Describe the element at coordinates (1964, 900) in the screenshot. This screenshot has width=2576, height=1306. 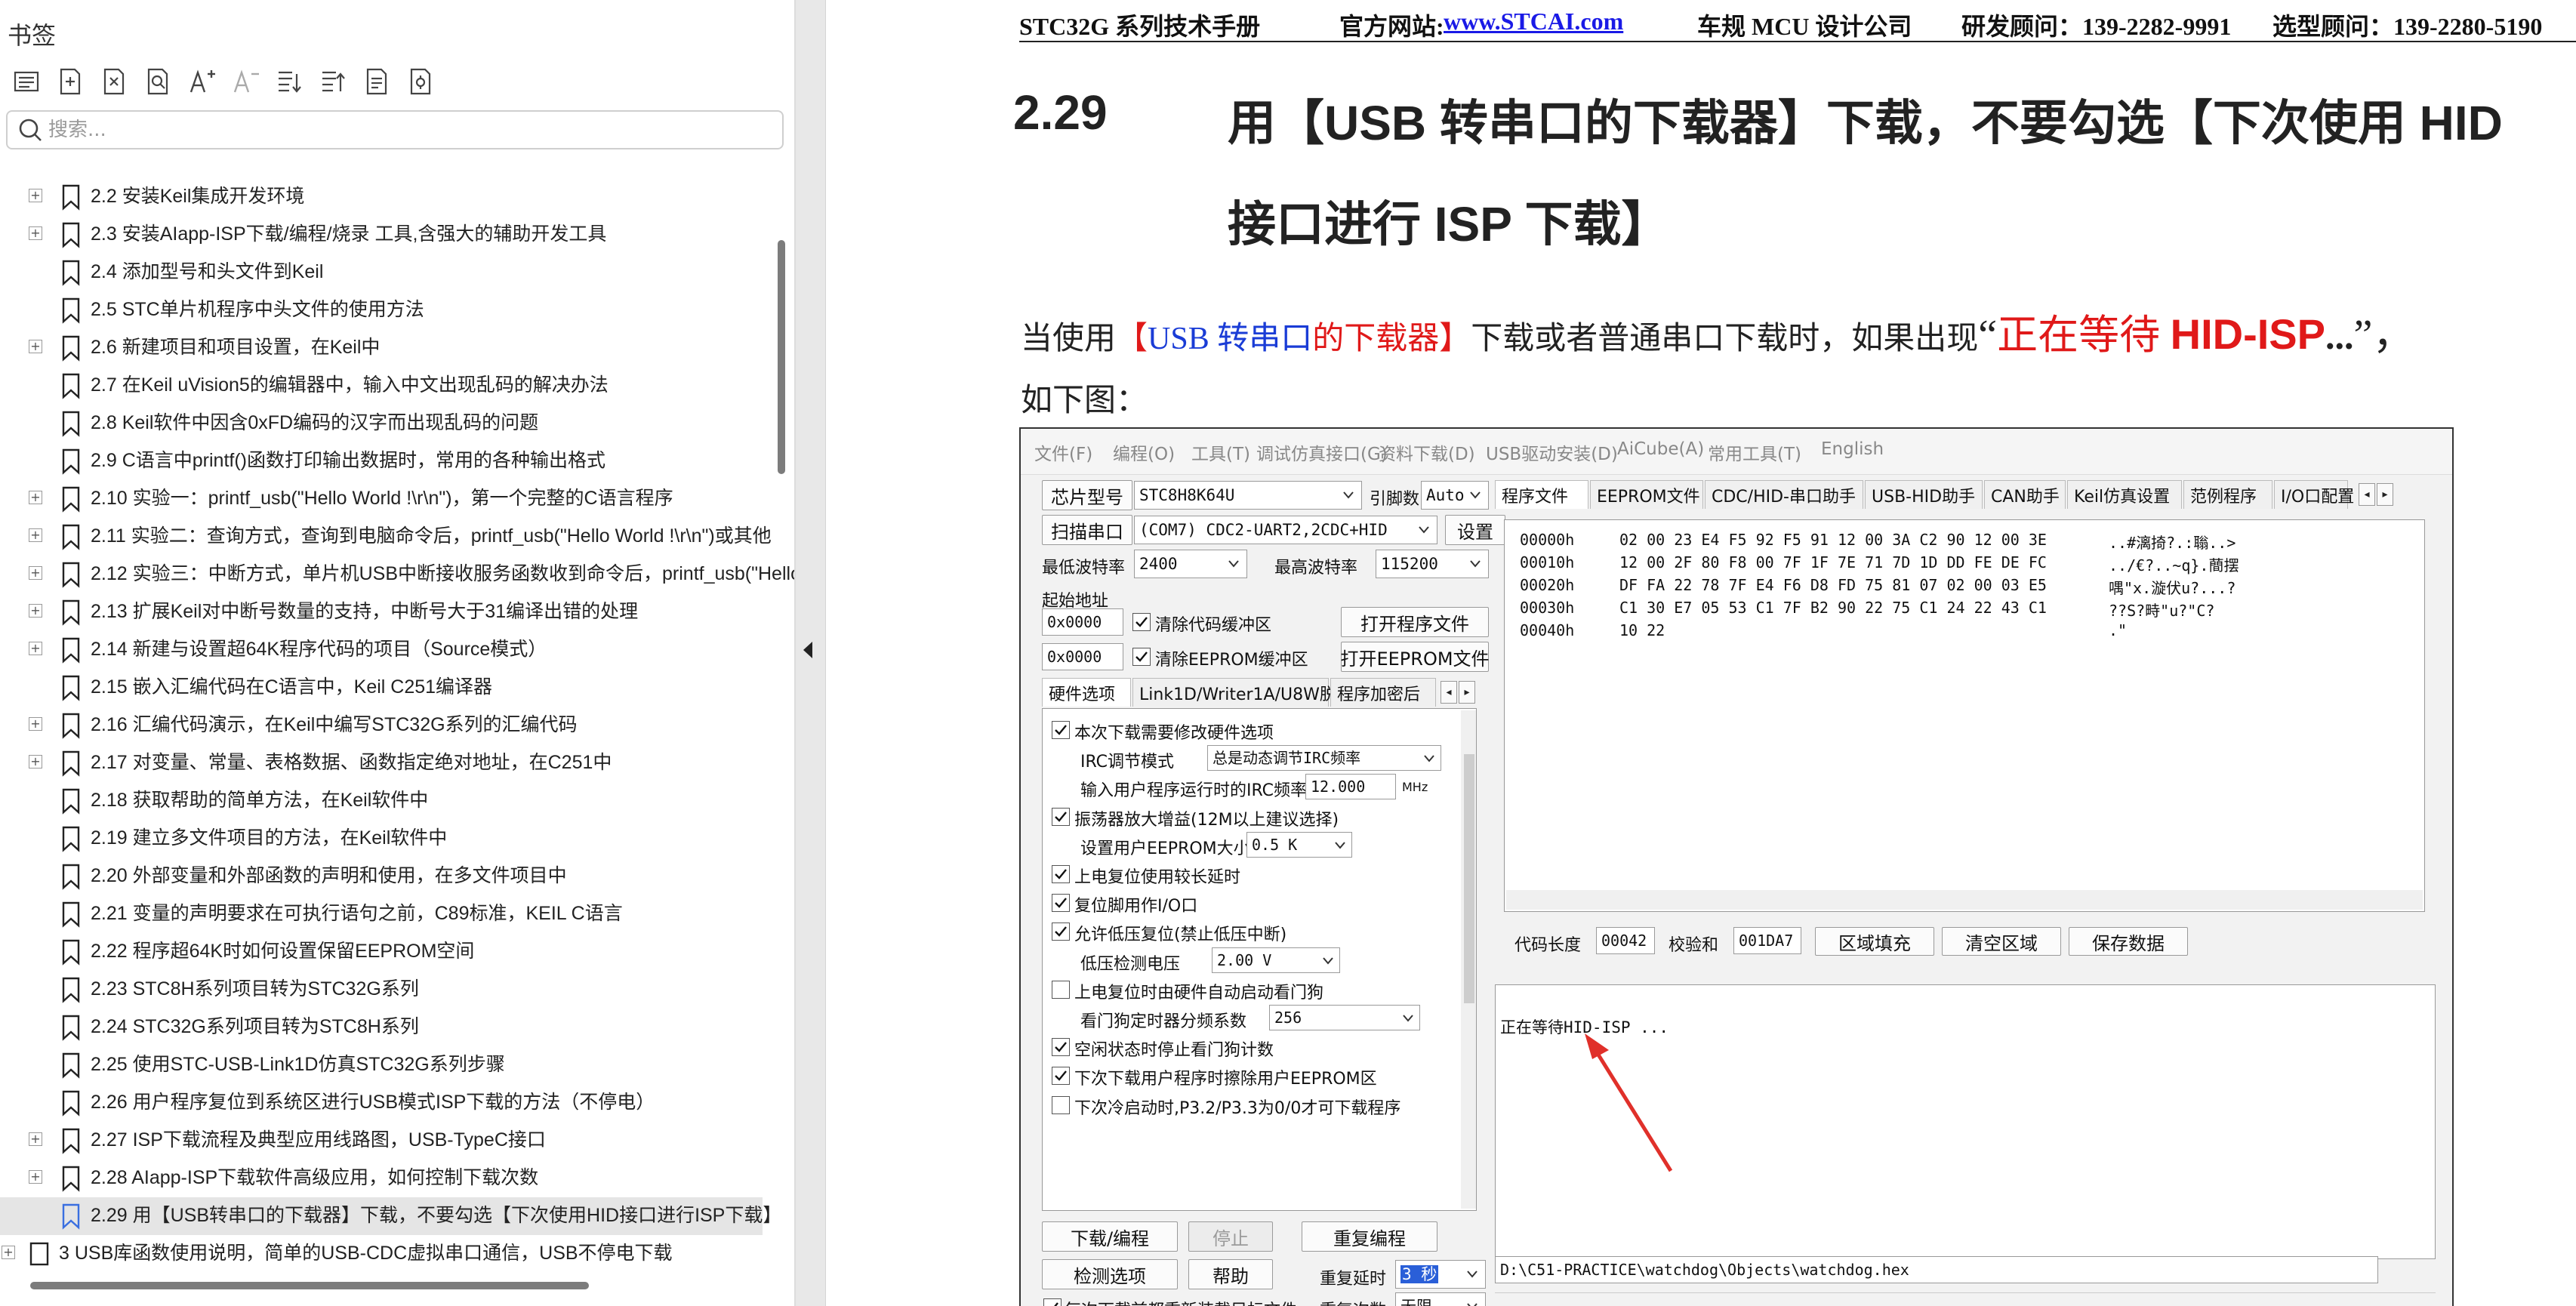
I see `hex-horizontal-scrollbar` at that location.